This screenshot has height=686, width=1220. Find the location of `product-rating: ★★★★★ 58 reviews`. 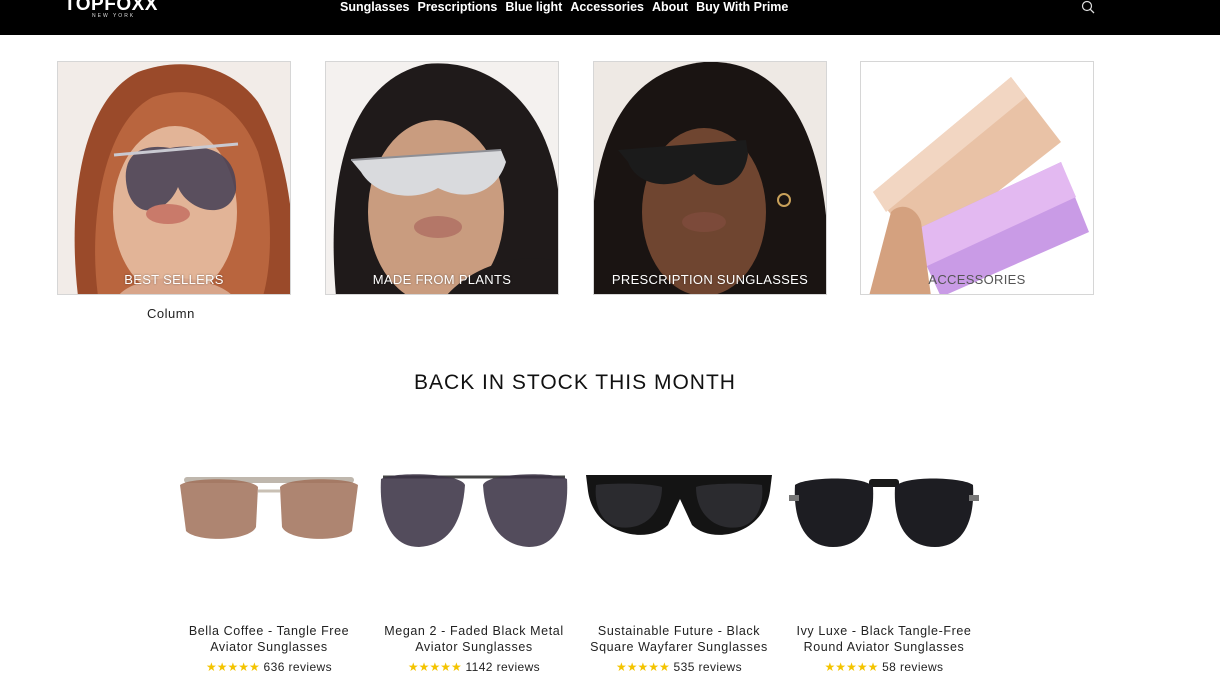

product-rating: ★★★★★ 58 reviews is located at coordinates (884, 667).